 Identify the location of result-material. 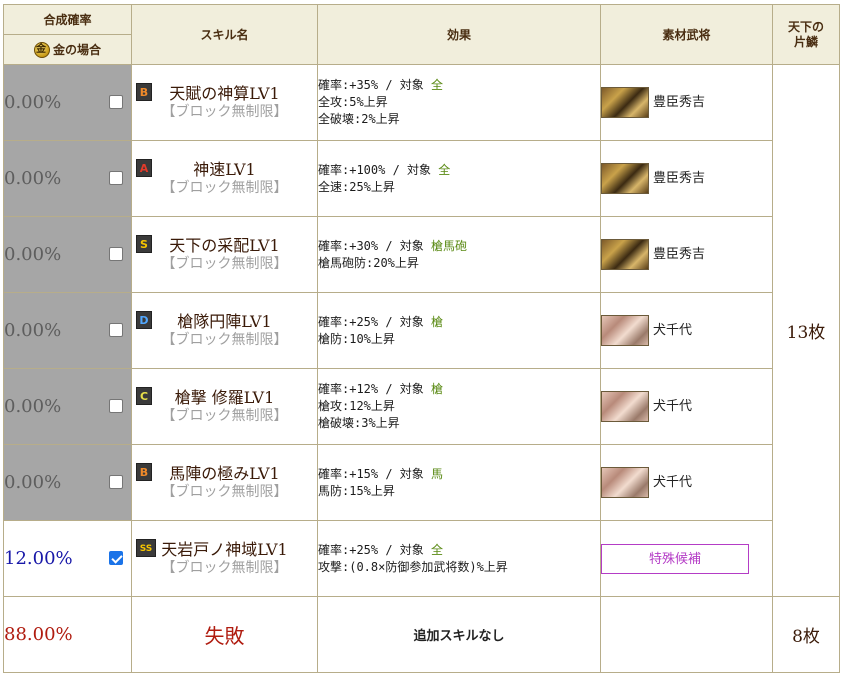
(686, 634).